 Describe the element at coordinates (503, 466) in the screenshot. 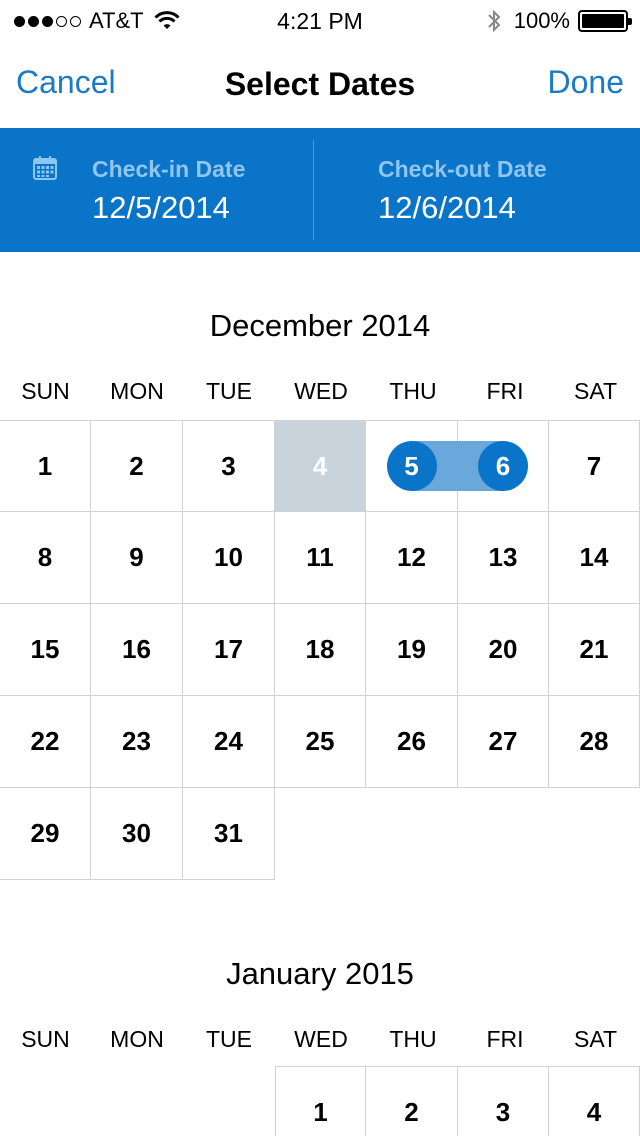

I see `calendar-day-number: 6` at that location.